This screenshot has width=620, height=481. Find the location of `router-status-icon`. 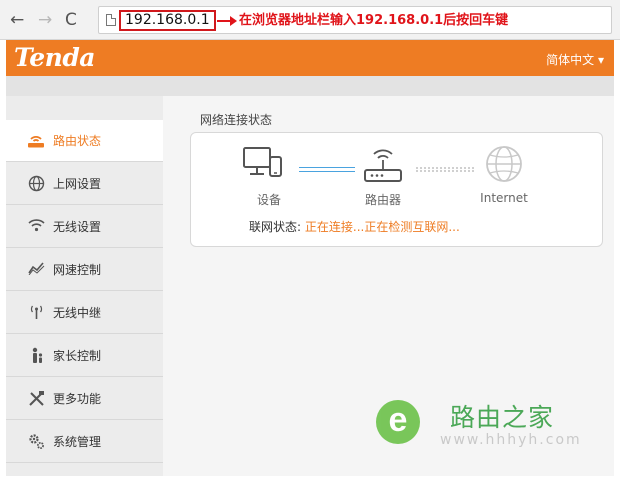

router-status-icon is located at coordinates (36, 141).